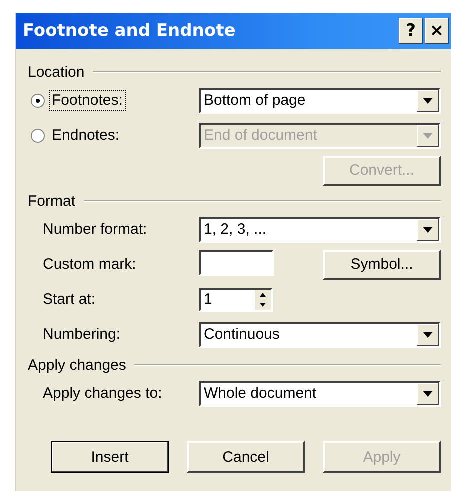 The height and width of the screenshot is (491, 451). What do you see at coordinates (56, 72) in the screenshot?
I see `section-heading: Location` at bounding box center [56, 72].